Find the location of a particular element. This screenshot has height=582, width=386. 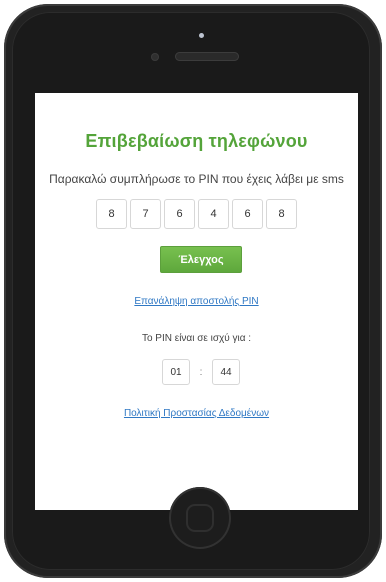

timer-seconds: 44 is located at coordinates (226, 372).